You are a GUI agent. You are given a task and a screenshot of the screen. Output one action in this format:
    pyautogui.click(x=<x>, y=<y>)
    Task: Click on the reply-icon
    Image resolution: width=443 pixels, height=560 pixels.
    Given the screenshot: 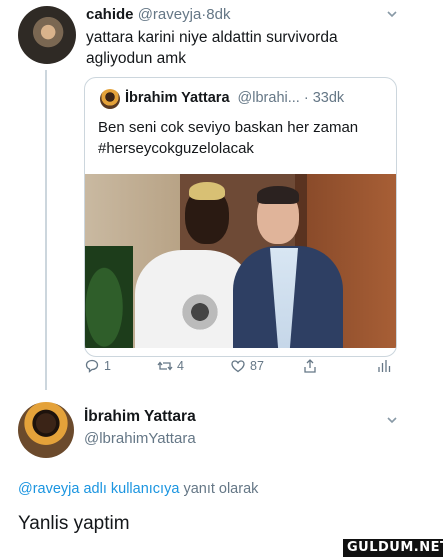 What is the action you would take?
    pyautogui.click(x=92, y=366)
    